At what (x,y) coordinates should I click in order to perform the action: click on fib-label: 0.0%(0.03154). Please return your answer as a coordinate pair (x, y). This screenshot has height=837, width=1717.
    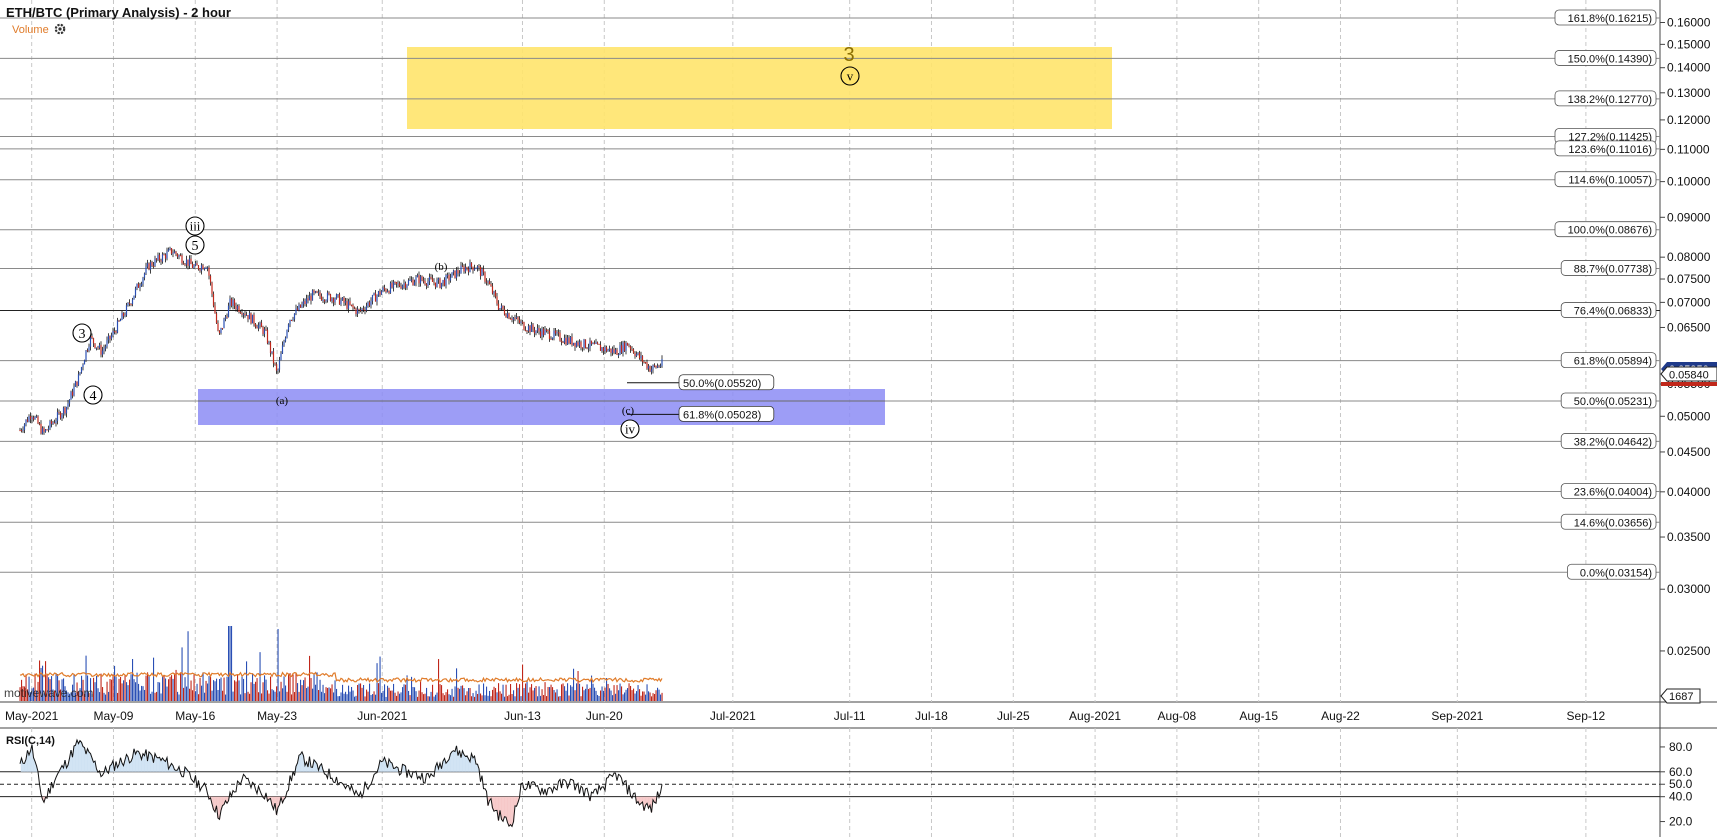
    Looking at the image, I should click on (1616, 573).